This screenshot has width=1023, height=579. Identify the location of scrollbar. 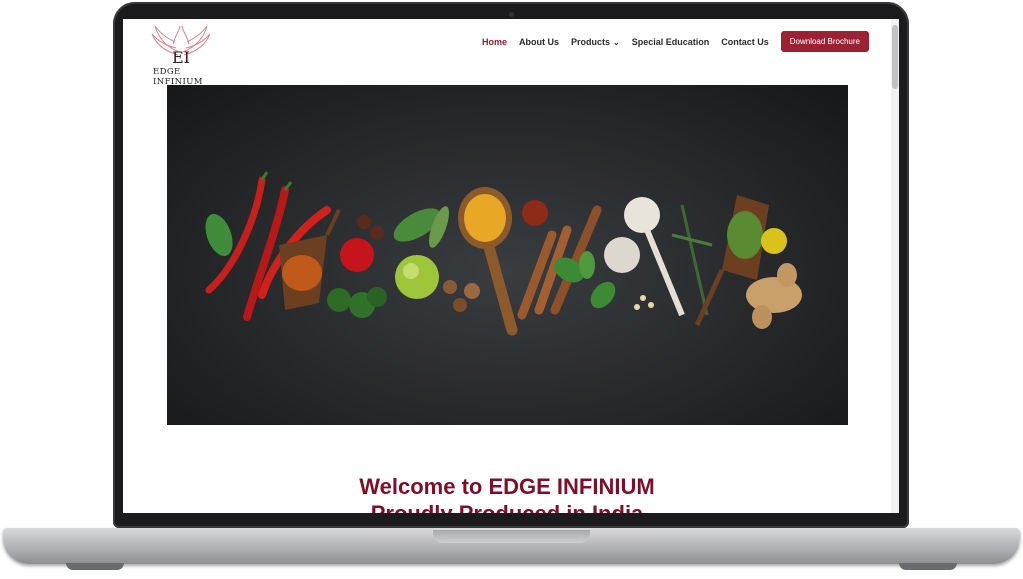
(895, 266).